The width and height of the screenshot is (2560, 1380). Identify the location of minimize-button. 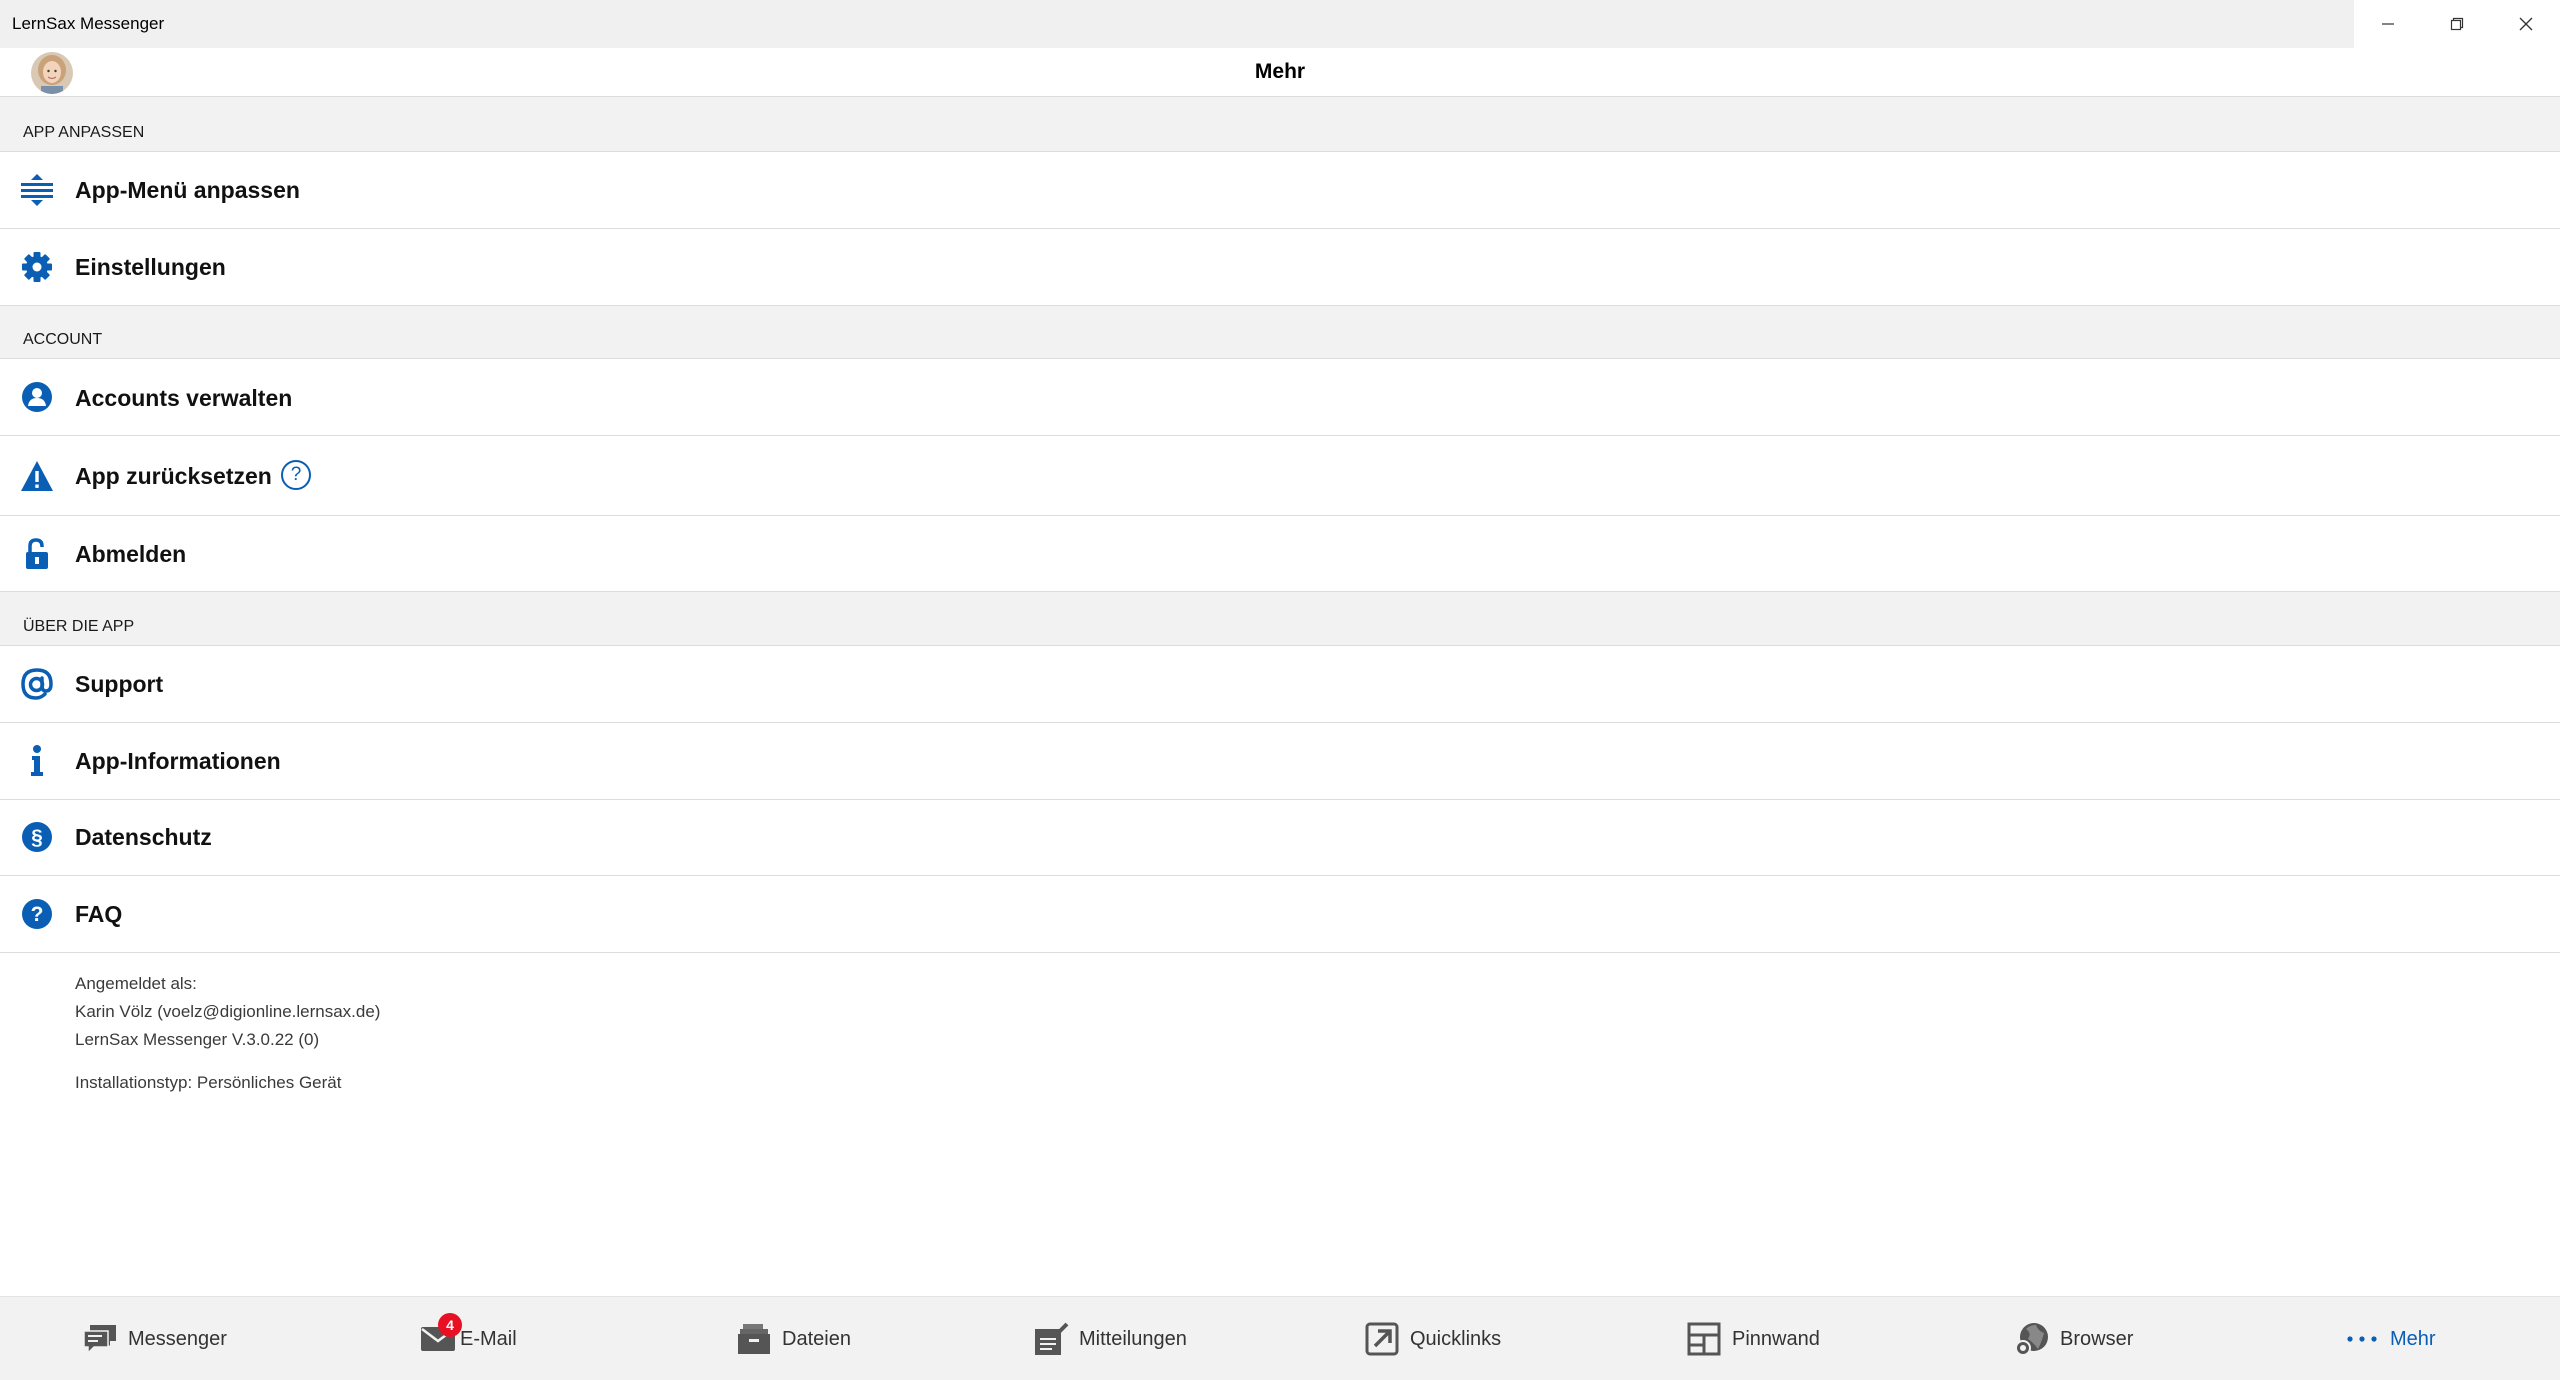
(2388, 24).